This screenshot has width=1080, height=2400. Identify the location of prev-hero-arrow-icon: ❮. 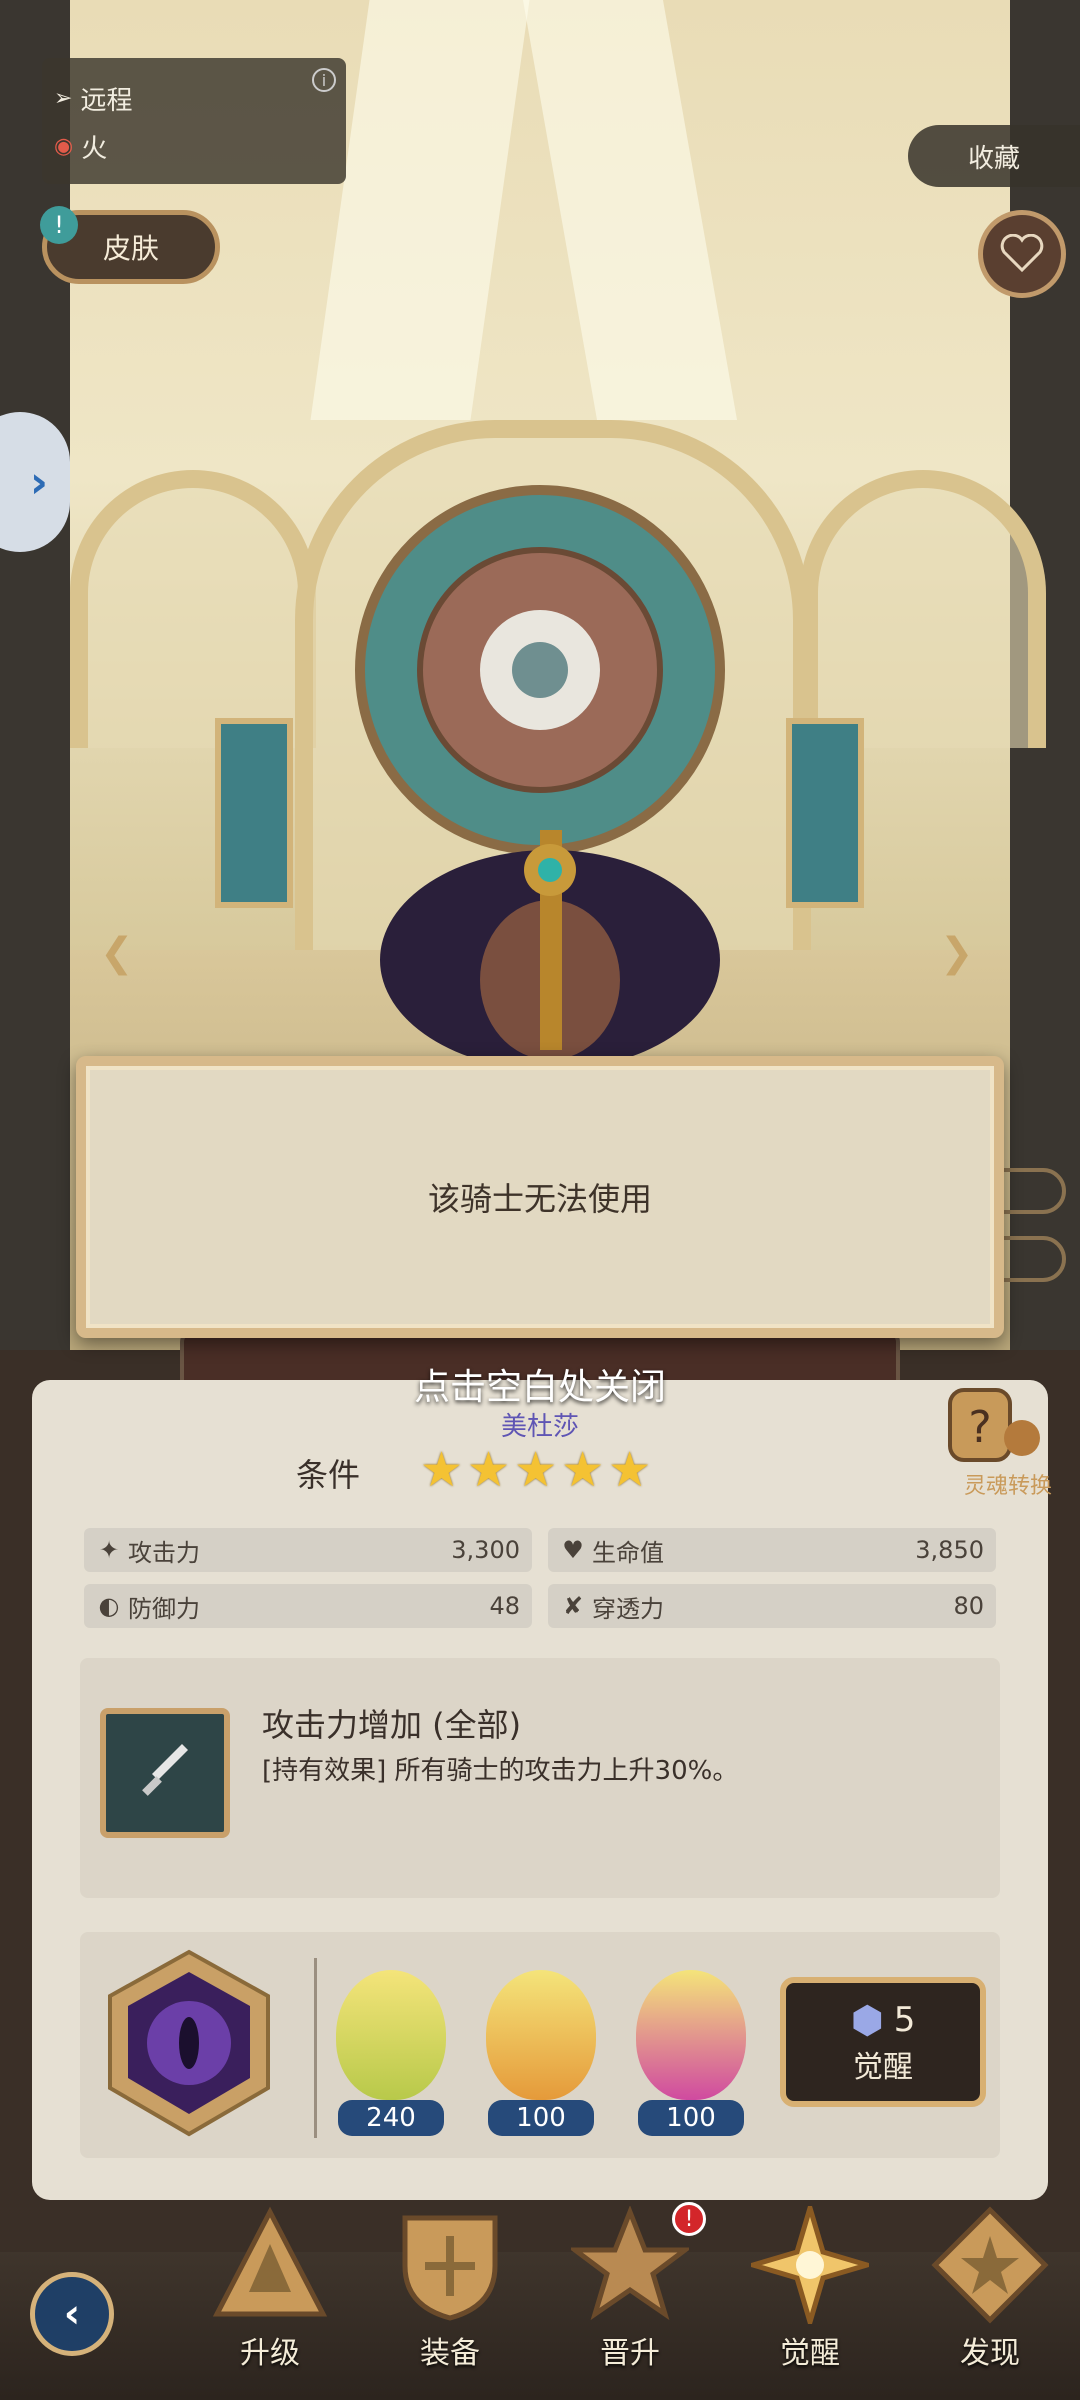
(117, 953).